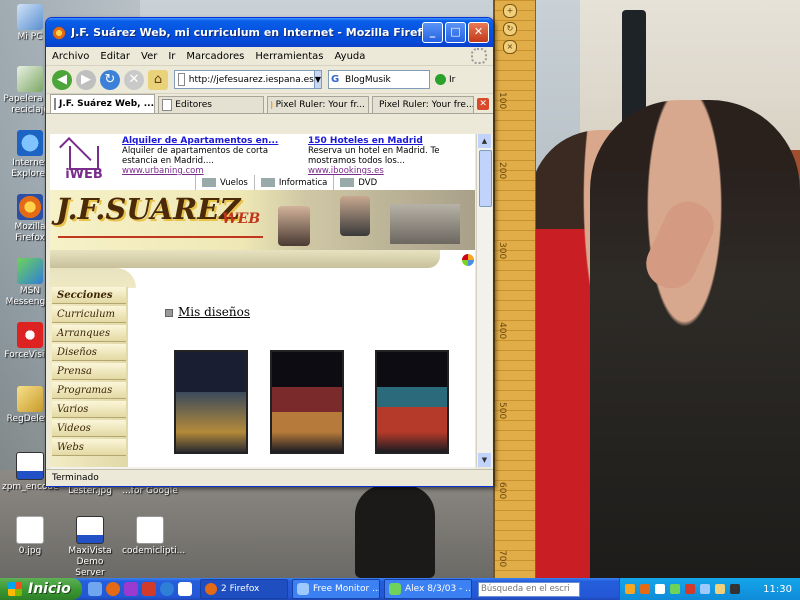  I want to click on app-icon, so click(149, 589).